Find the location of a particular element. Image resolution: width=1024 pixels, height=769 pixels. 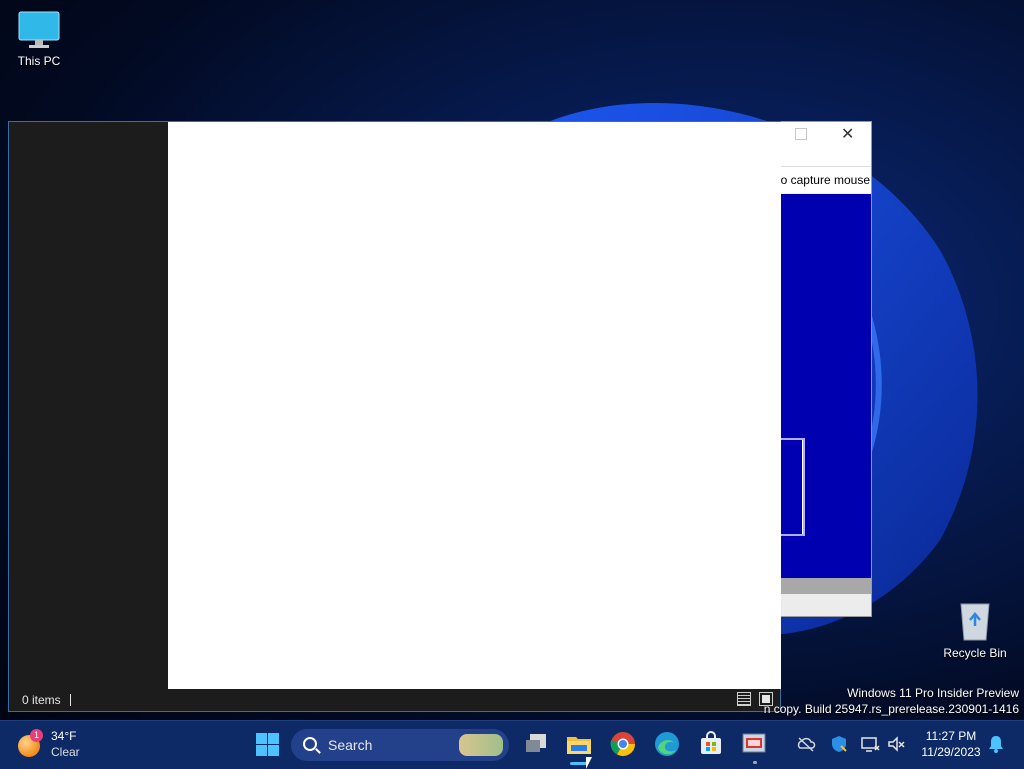

search-highlight-image is located at coordinates (481, 745).